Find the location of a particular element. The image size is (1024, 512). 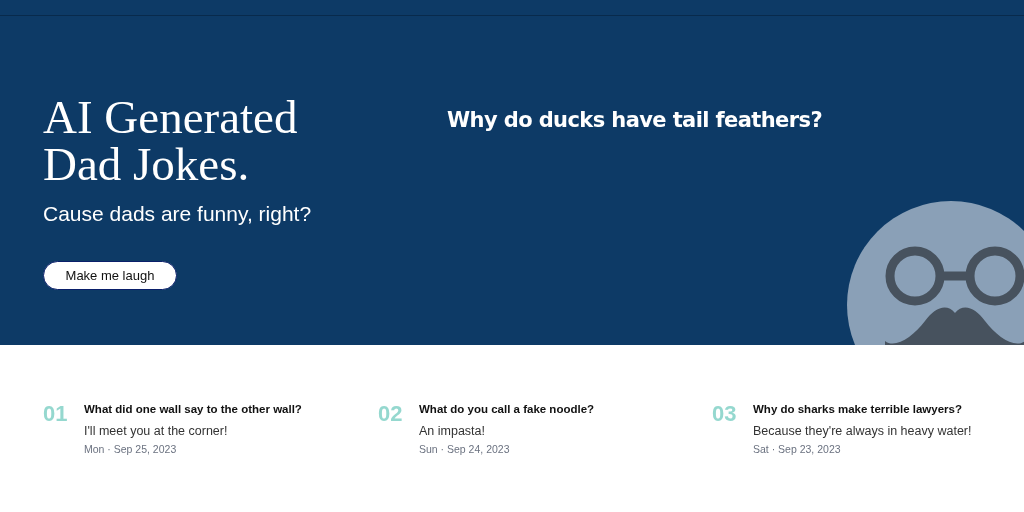

joke-number: 01 is located at coordinates (56, 414).